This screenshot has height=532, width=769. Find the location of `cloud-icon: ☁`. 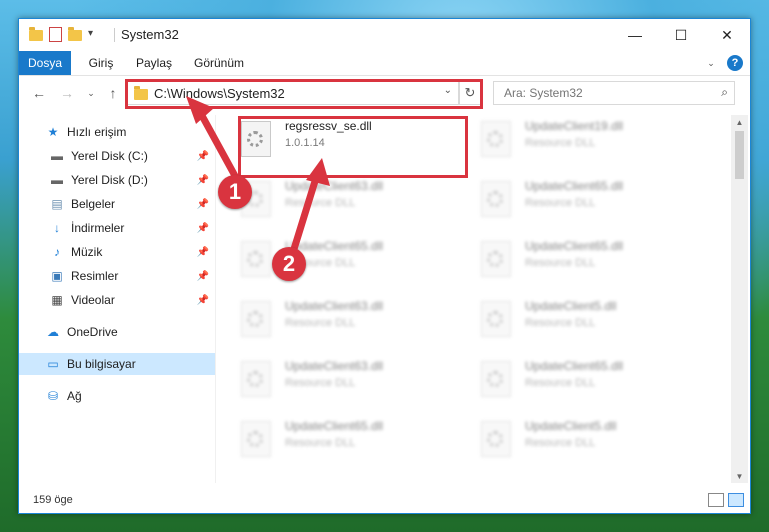

cloud-icon: ☁ is located at coordinates (53, 332).